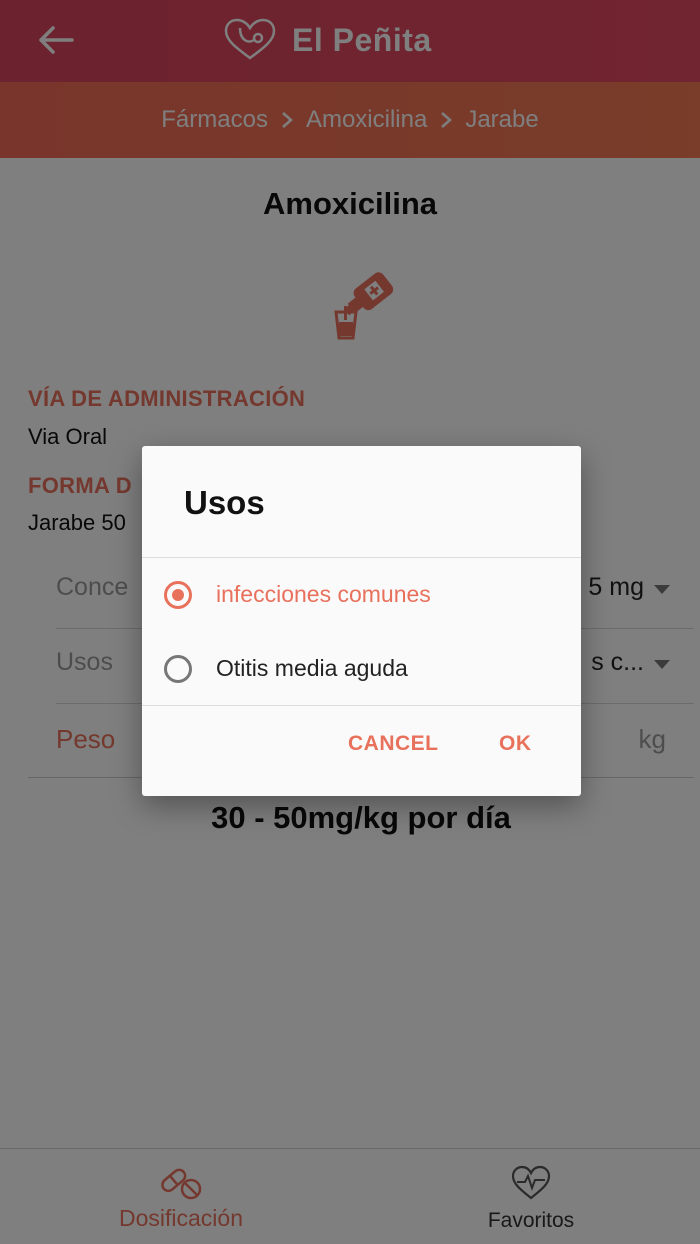 This screenshot has height=1244, width=700. Describe the element at coordinates (178, 595) in the screenshot. I see `radio-checked-icon` at that location.